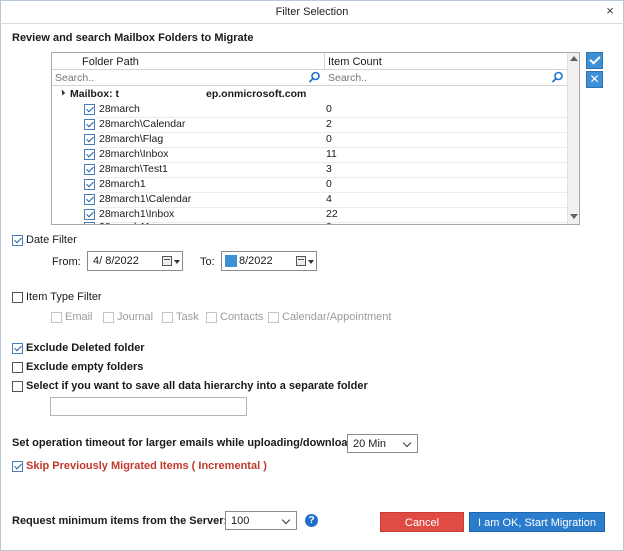  What do you see at coordinates (309, 110) in the screenshot?
I see `table-row: 28march 0` at bounding box center [309, 110].